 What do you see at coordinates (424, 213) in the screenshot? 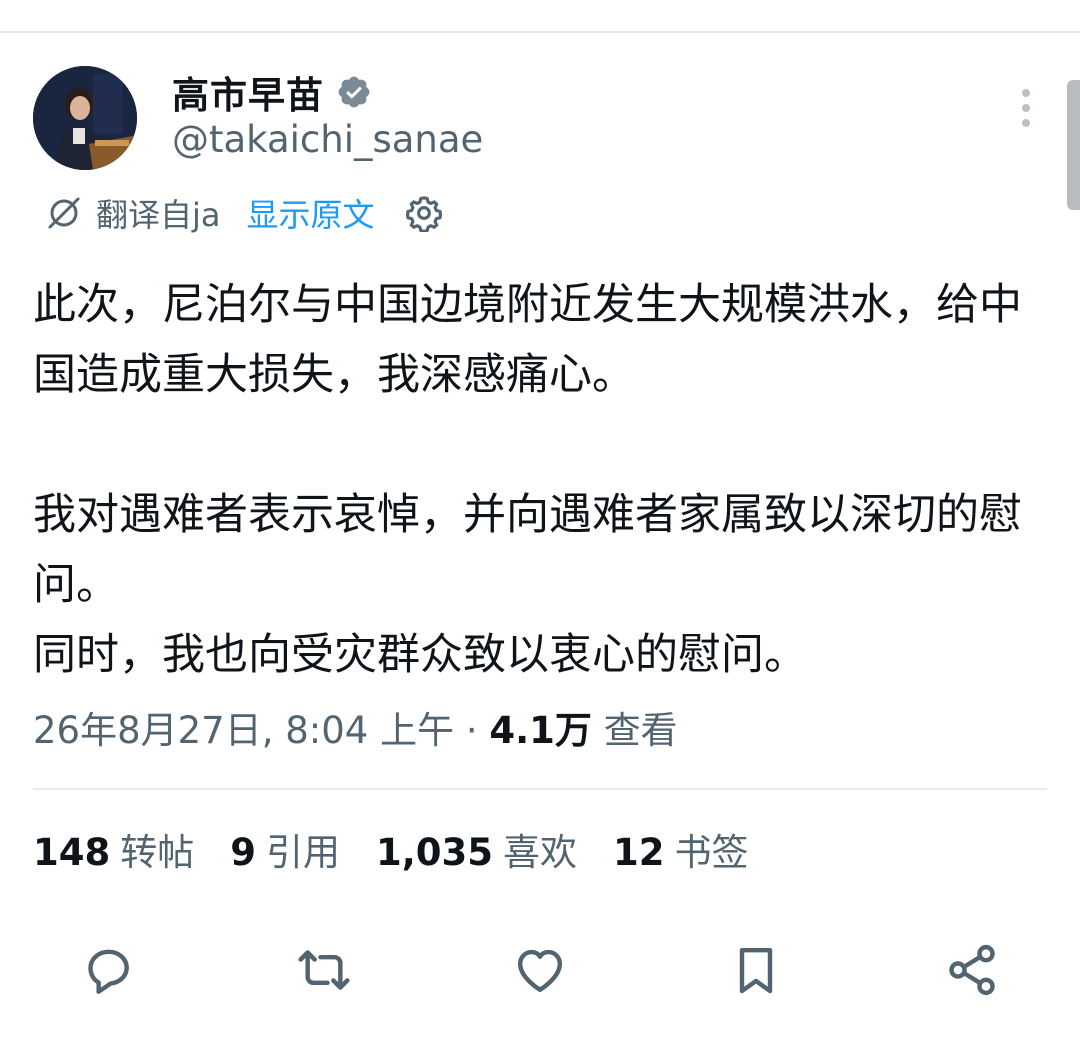
I see `gear-icon` at bounding box center [424, 213].